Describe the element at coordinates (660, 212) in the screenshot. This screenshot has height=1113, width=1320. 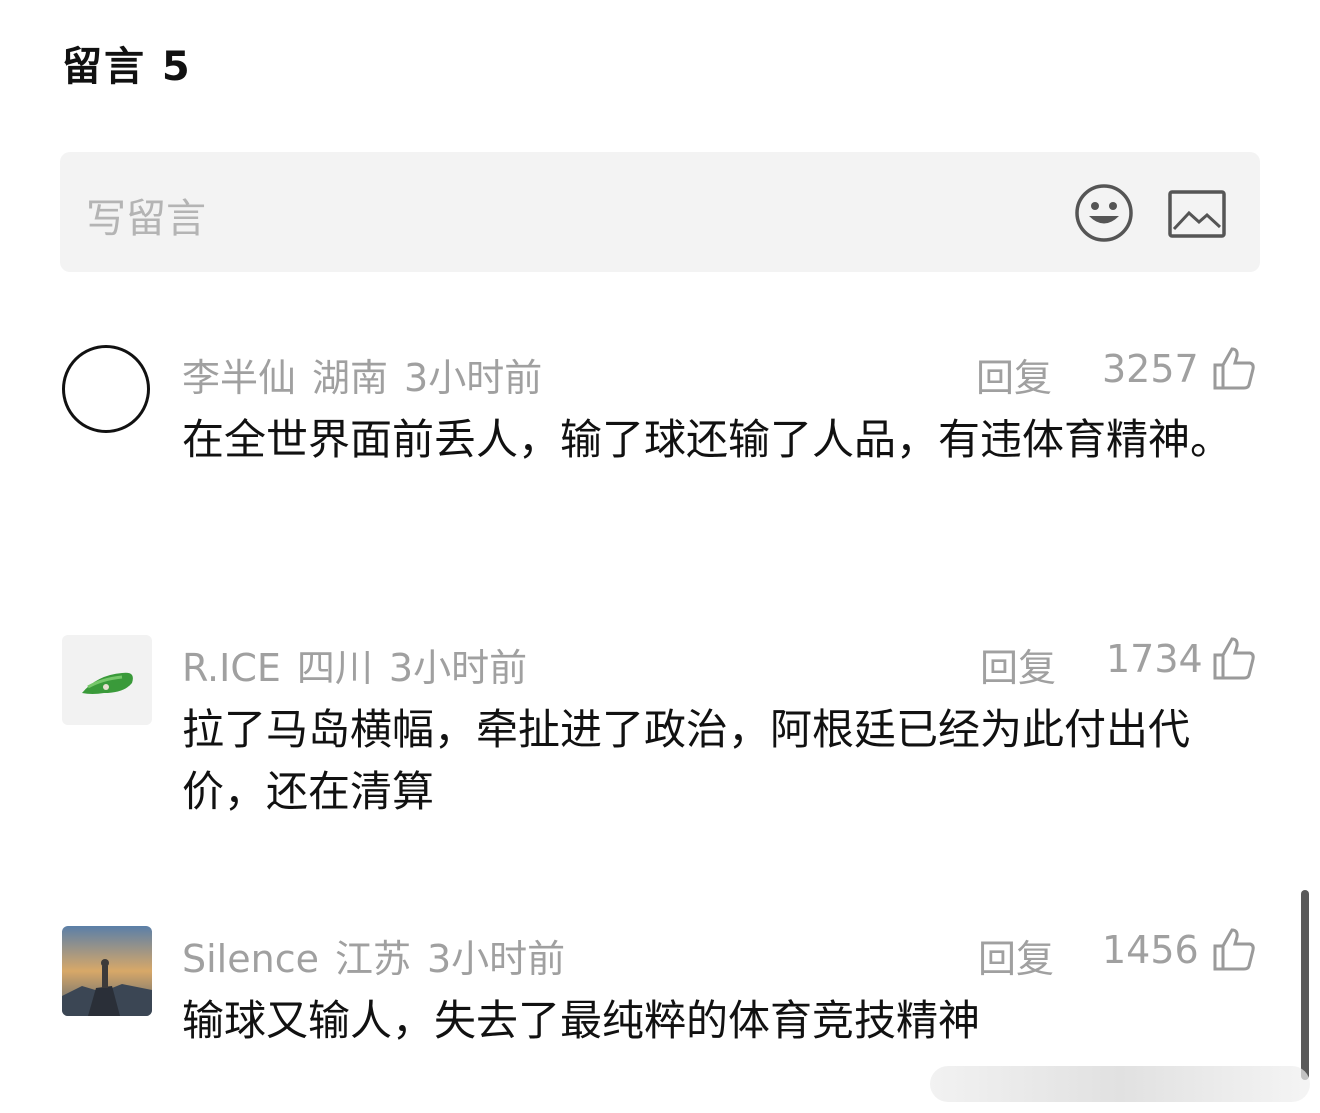
I see `comment-input: 写留言` at that location.